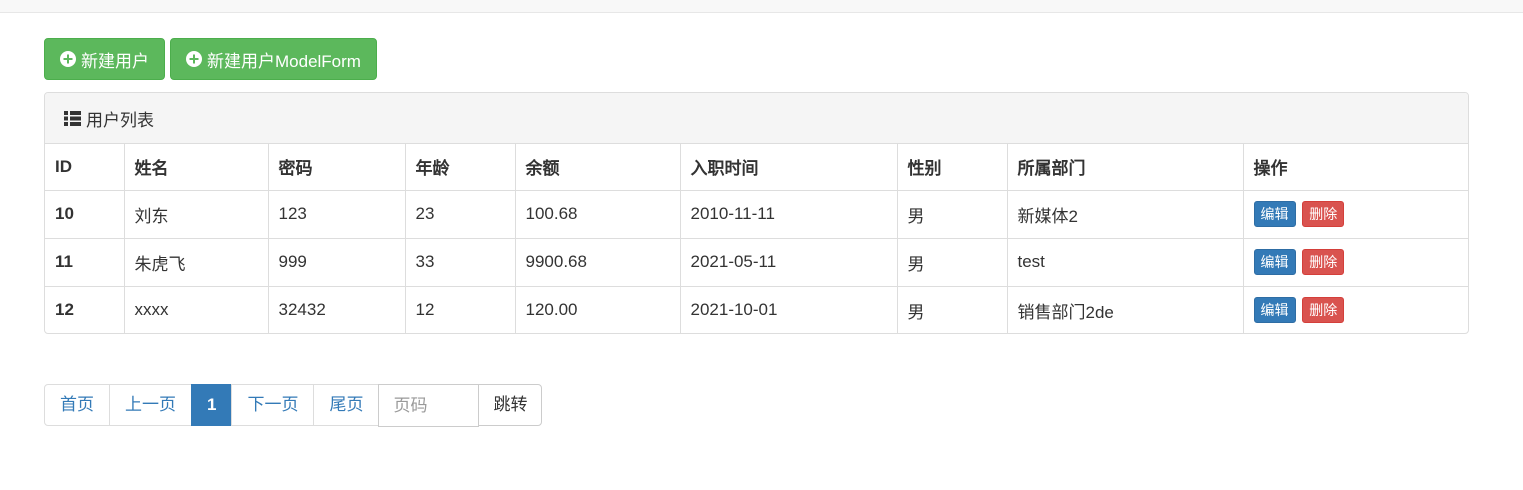 This screenshot has width=1523, height=490. Describe the element at coordinates (789, 167) in the screenshot. I see `column-header-join-date: 入职时间` at that location.